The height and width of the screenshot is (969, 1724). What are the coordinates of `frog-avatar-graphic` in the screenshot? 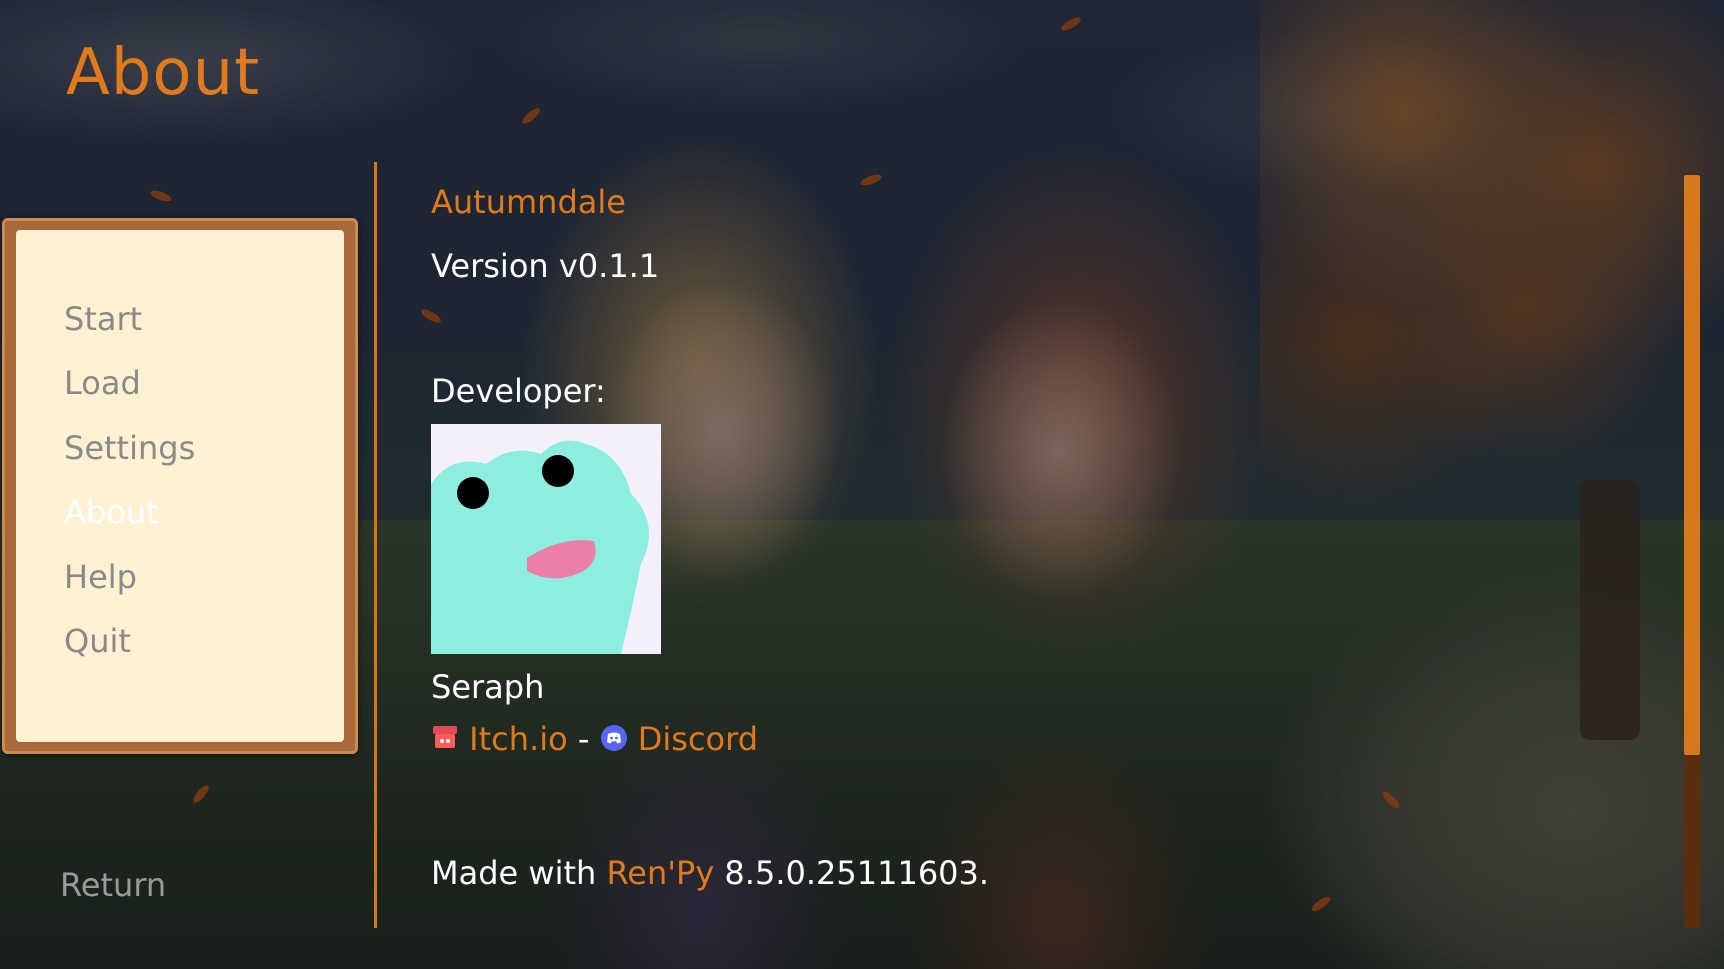 It's located at (546, 539).